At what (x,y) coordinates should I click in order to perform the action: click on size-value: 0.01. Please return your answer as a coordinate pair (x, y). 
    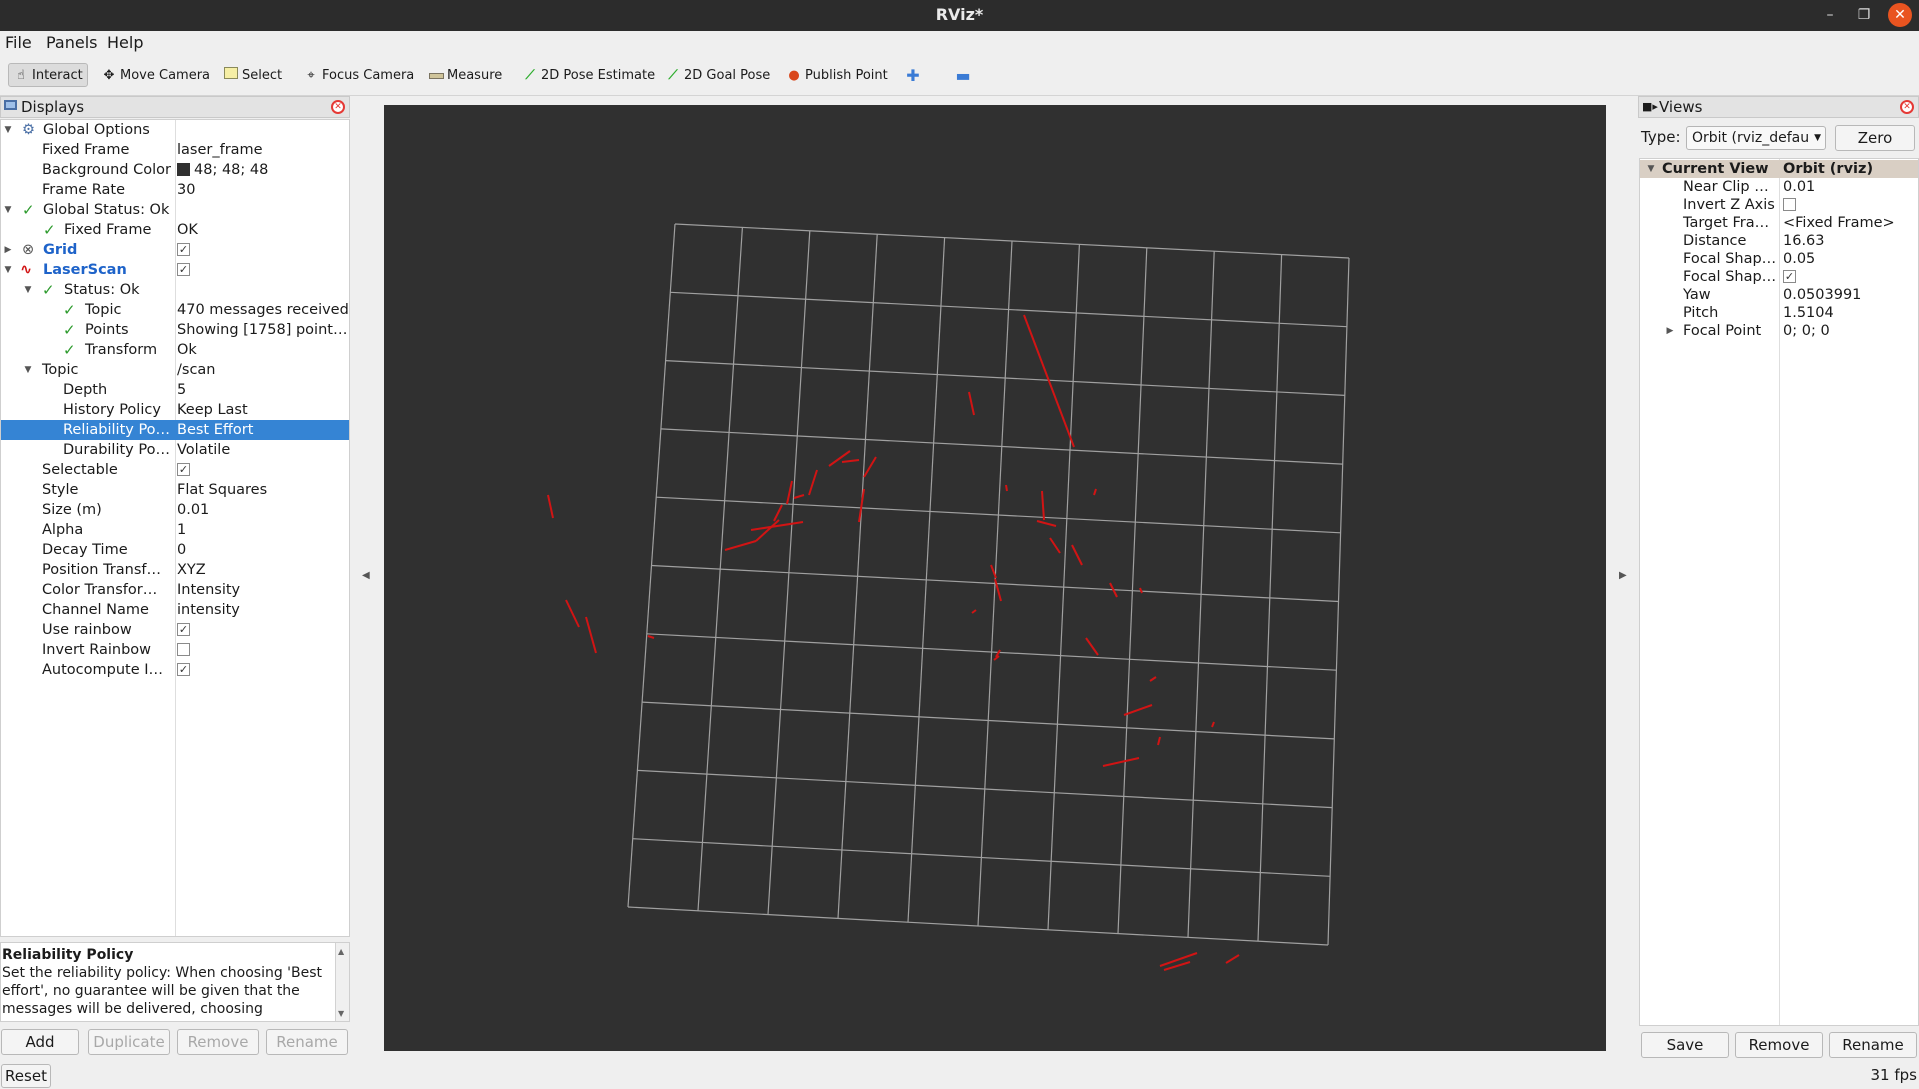
    Looking at the image, I should click on (263, 510).